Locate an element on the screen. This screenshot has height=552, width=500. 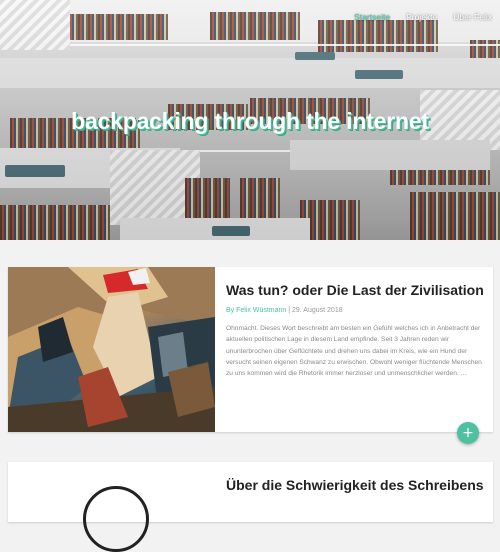
top-navigation: Startseite Projekte Über Felix is located at coordinates (423, 17).